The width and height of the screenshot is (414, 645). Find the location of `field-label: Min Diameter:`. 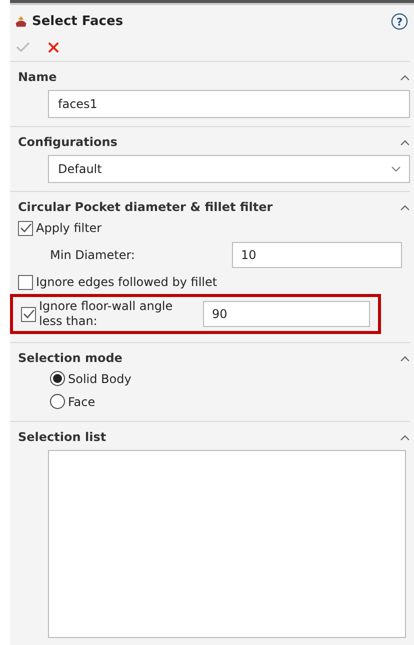

field-label: Min Diameter: is located at coordinates (92, 255).